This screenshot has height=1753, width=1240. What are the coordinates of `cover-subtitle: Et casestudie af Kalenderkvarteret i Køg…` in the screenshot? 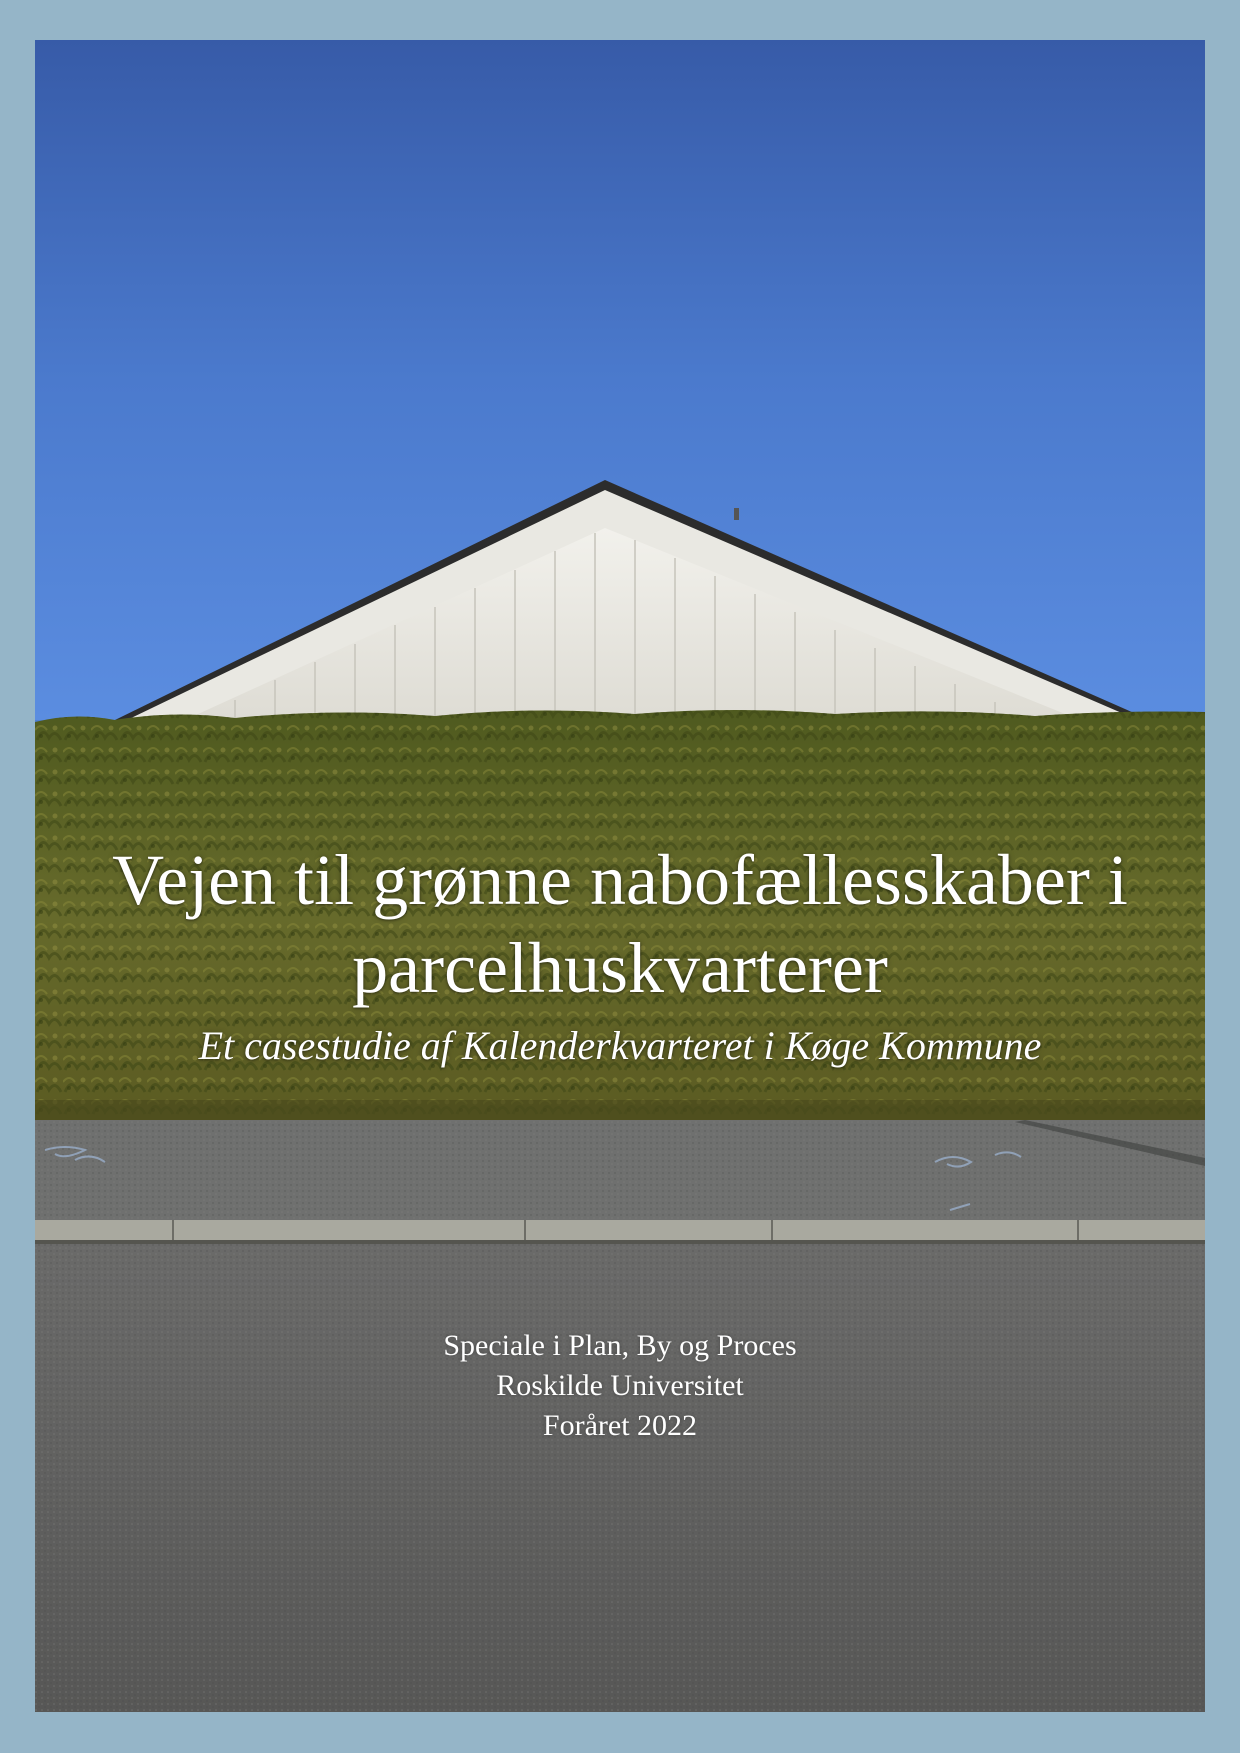 It's located at (620, 1045).